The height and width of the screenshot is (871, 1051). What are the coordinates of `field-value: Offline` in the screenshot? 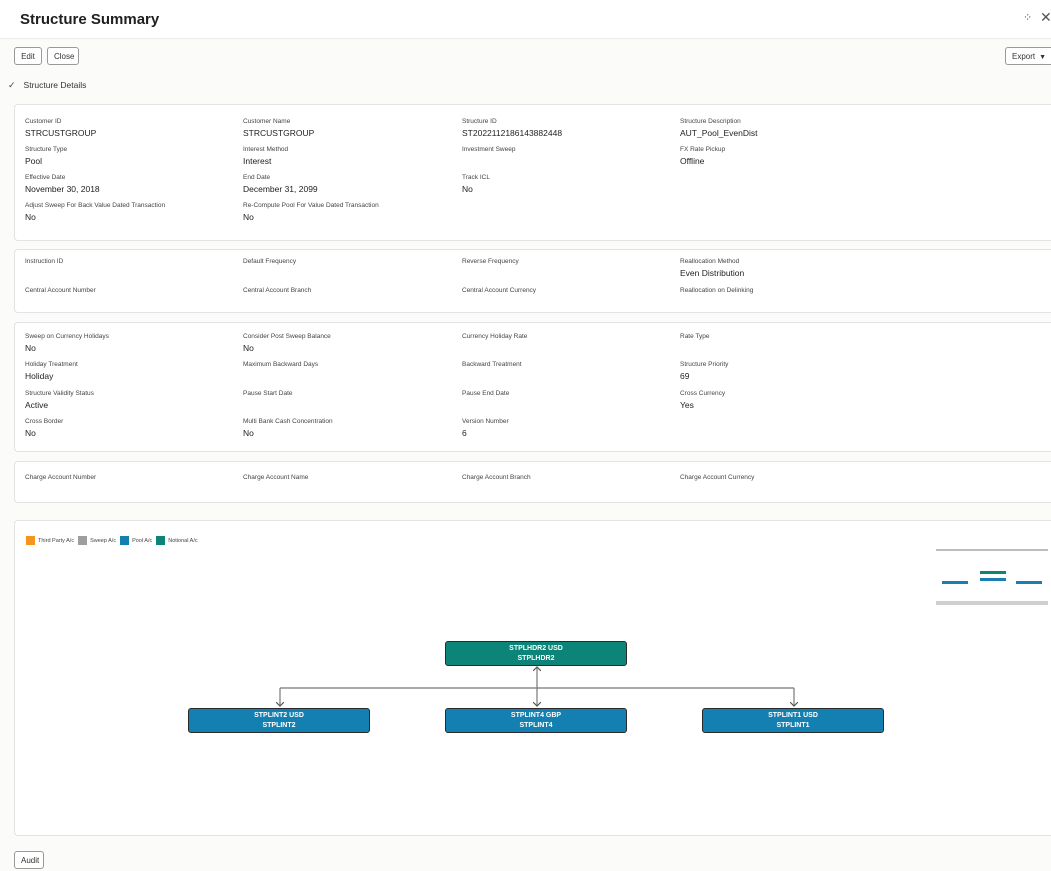 It's located at (692, 161).